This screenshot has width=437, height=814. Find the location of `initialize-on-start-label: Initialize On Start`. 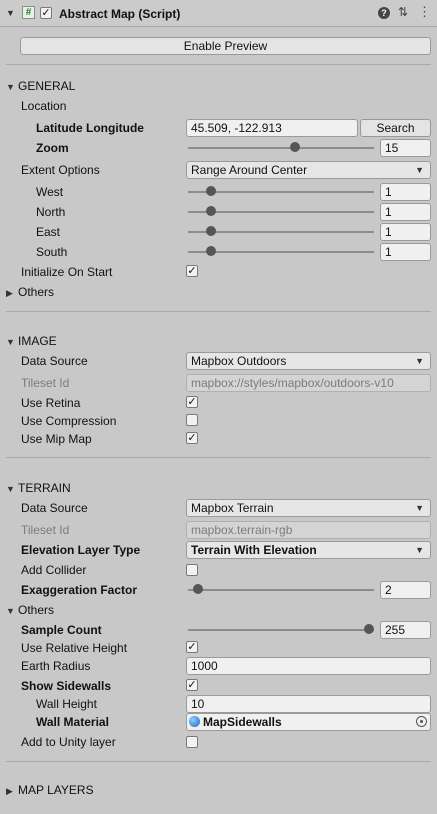

initialize-on-start-label: Initialize On Start is located at coordinates (67, 272).